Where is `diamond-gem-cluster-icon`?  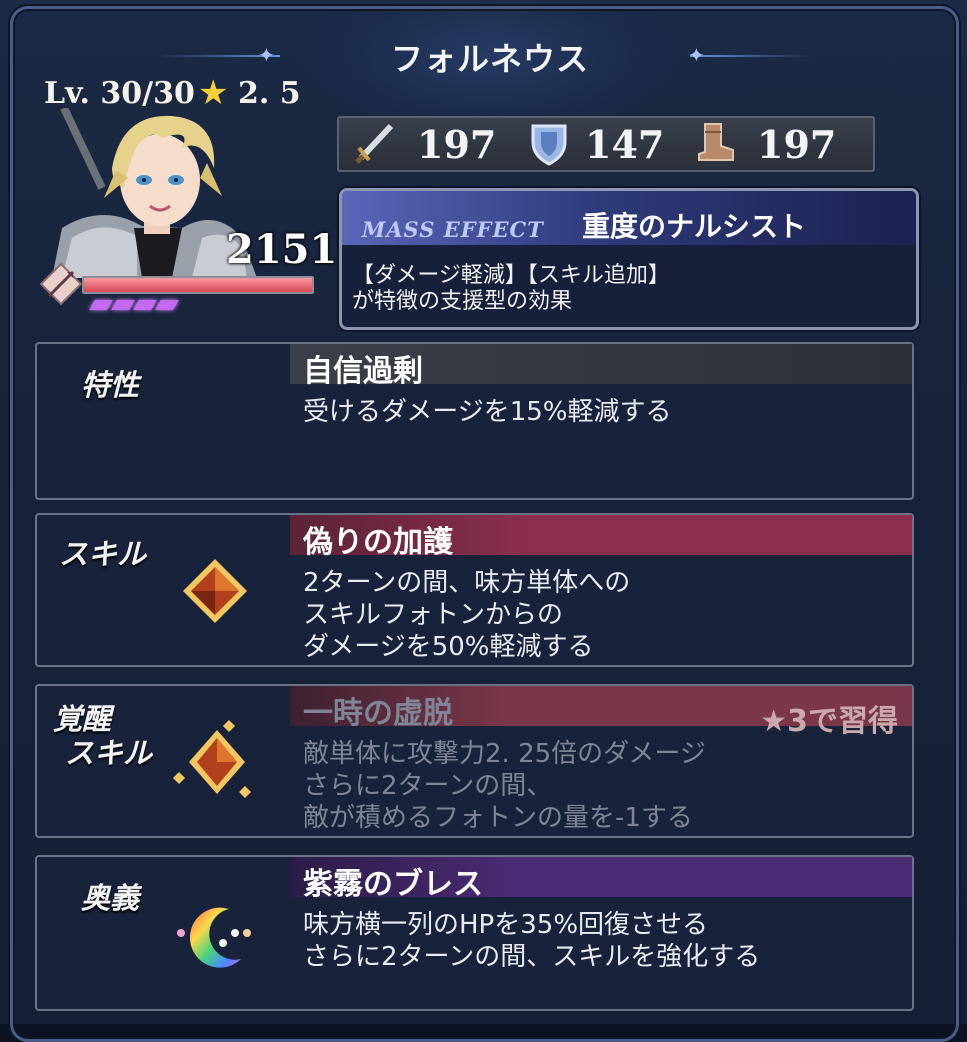 diamond-gem-cluster-icon is located at coordinates (217, 764).